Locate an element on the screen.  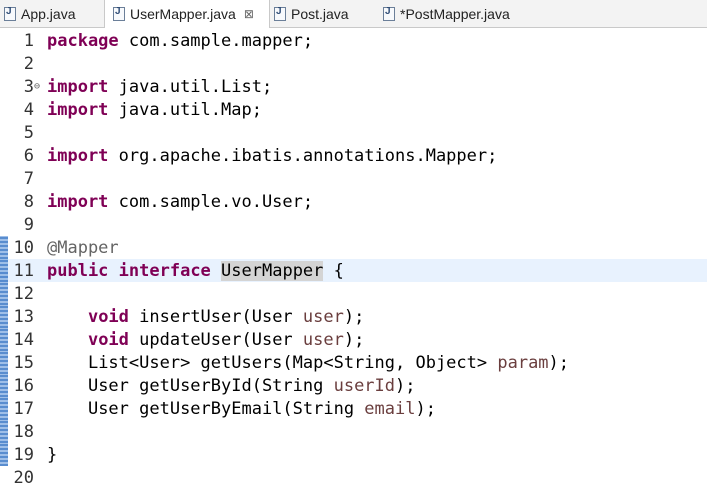
keyword: void is located at coordinates (108, 316).